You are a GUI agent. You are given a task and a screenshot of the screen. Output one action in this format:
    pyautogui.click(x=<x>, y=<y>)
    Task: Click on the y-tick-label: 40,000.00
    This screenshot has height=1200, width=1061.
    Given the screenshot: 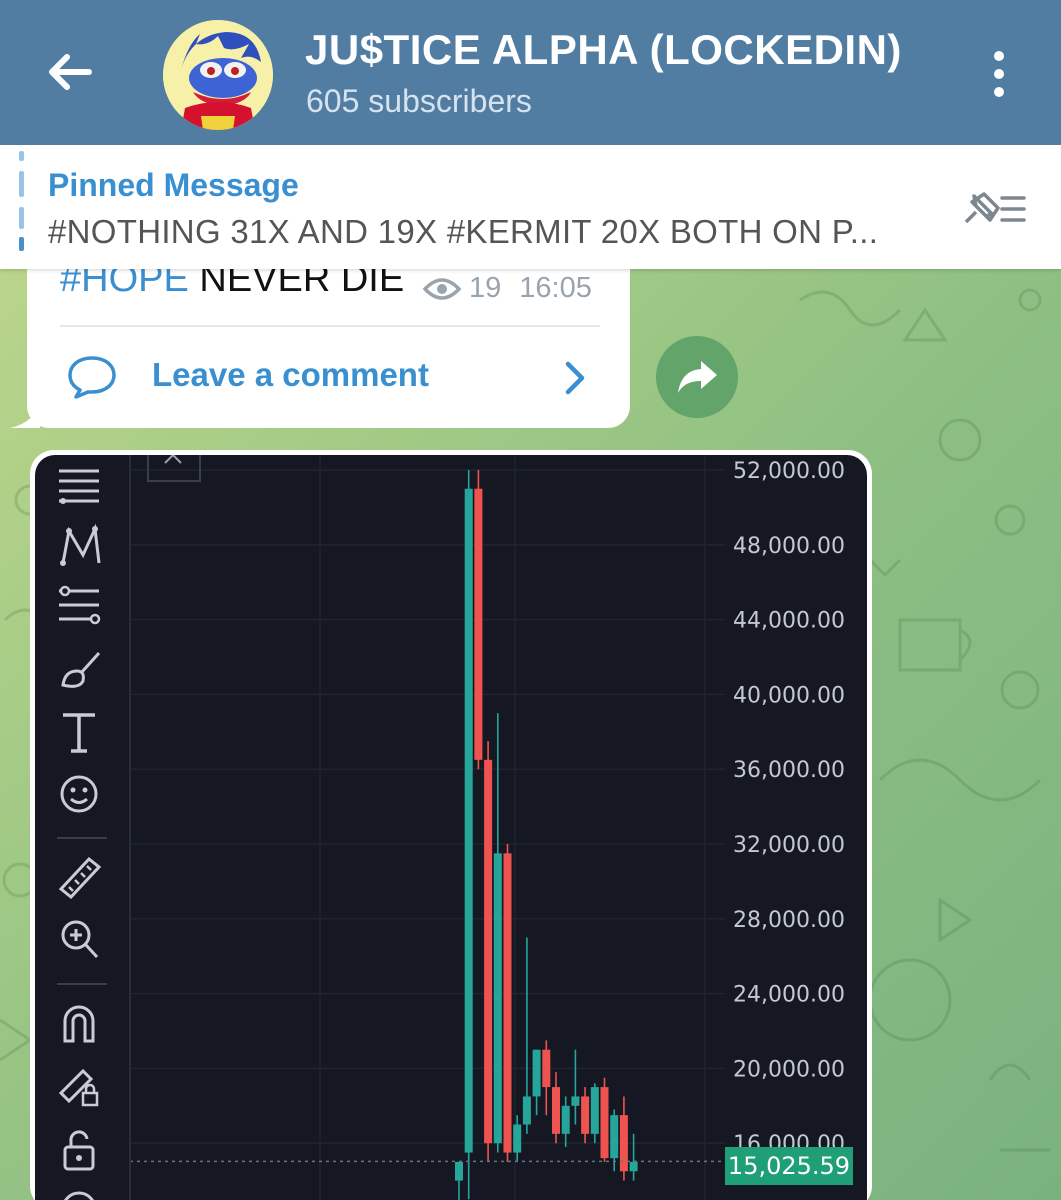 What is the action you would take?
    pyautogui.click(x=789, y=695)
    